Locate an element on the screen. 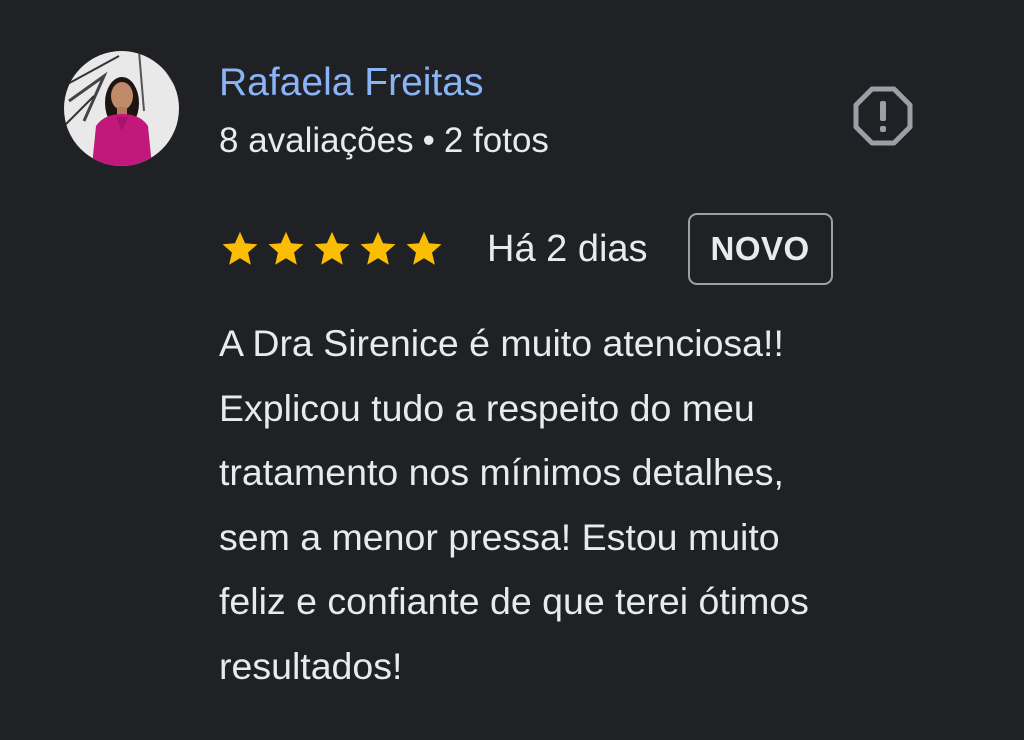 This screenshot has width=1024, height=740. review-text-line: feliz e confiante de que terei ótimos is located at coordinates (514, 601).